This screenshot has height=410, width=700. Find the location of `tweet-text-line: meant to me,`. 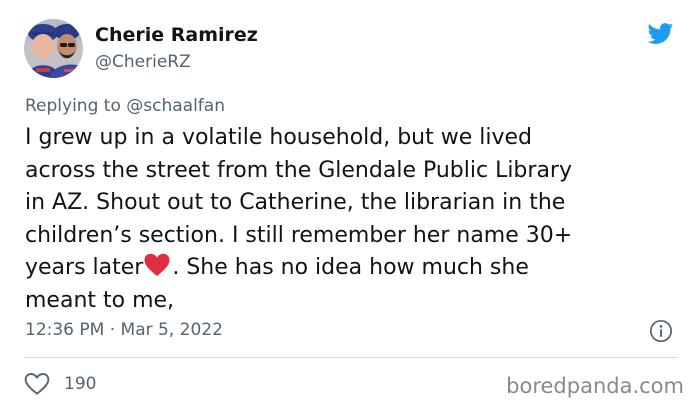

tweet-text-line: meant to me, is located at coordinates (100, 300).